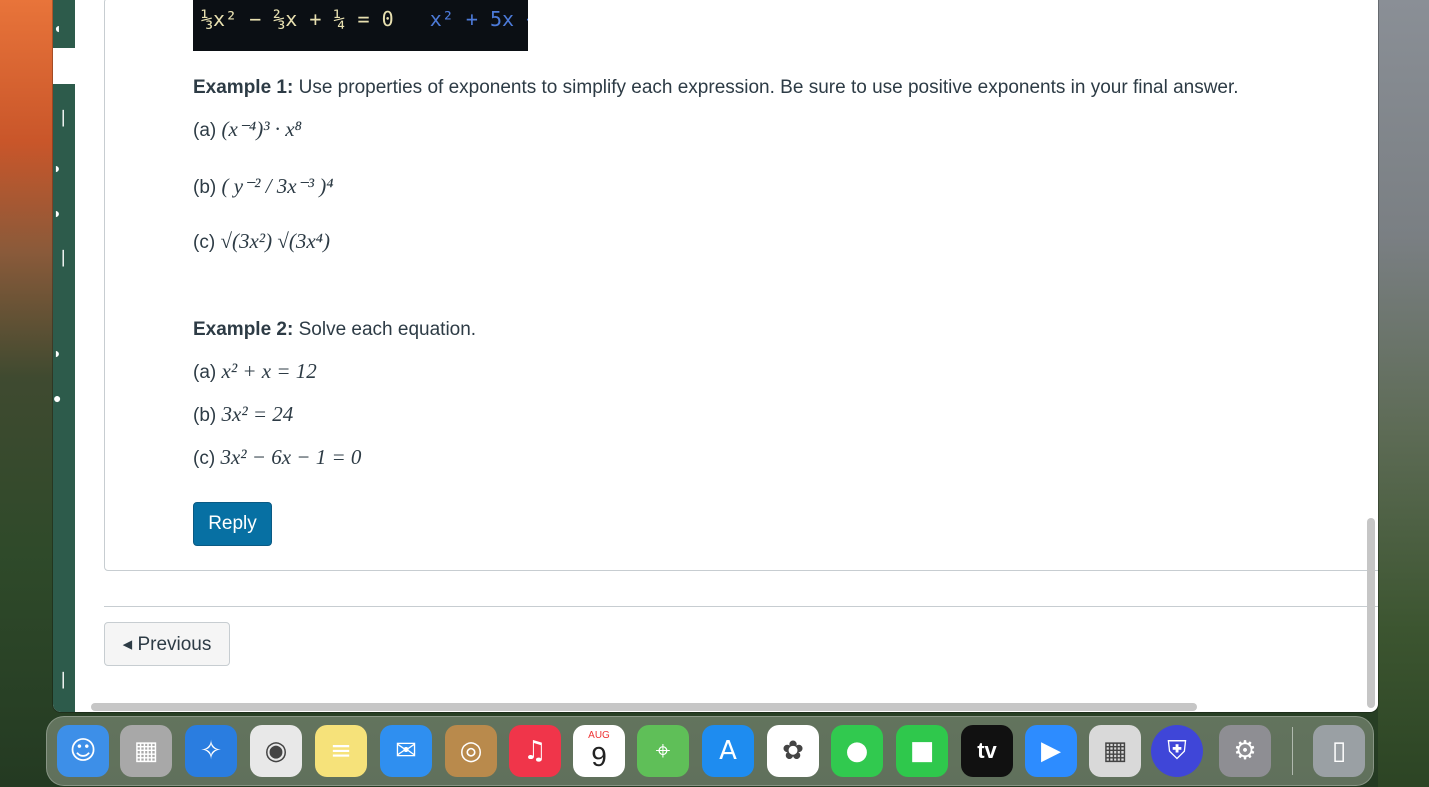 This screenshot has width=1429, height=787. What do you see at coordinates (276, 751) in the screenshot?
I see `chrome-icon: ◉` at bounding box center [276, 751].